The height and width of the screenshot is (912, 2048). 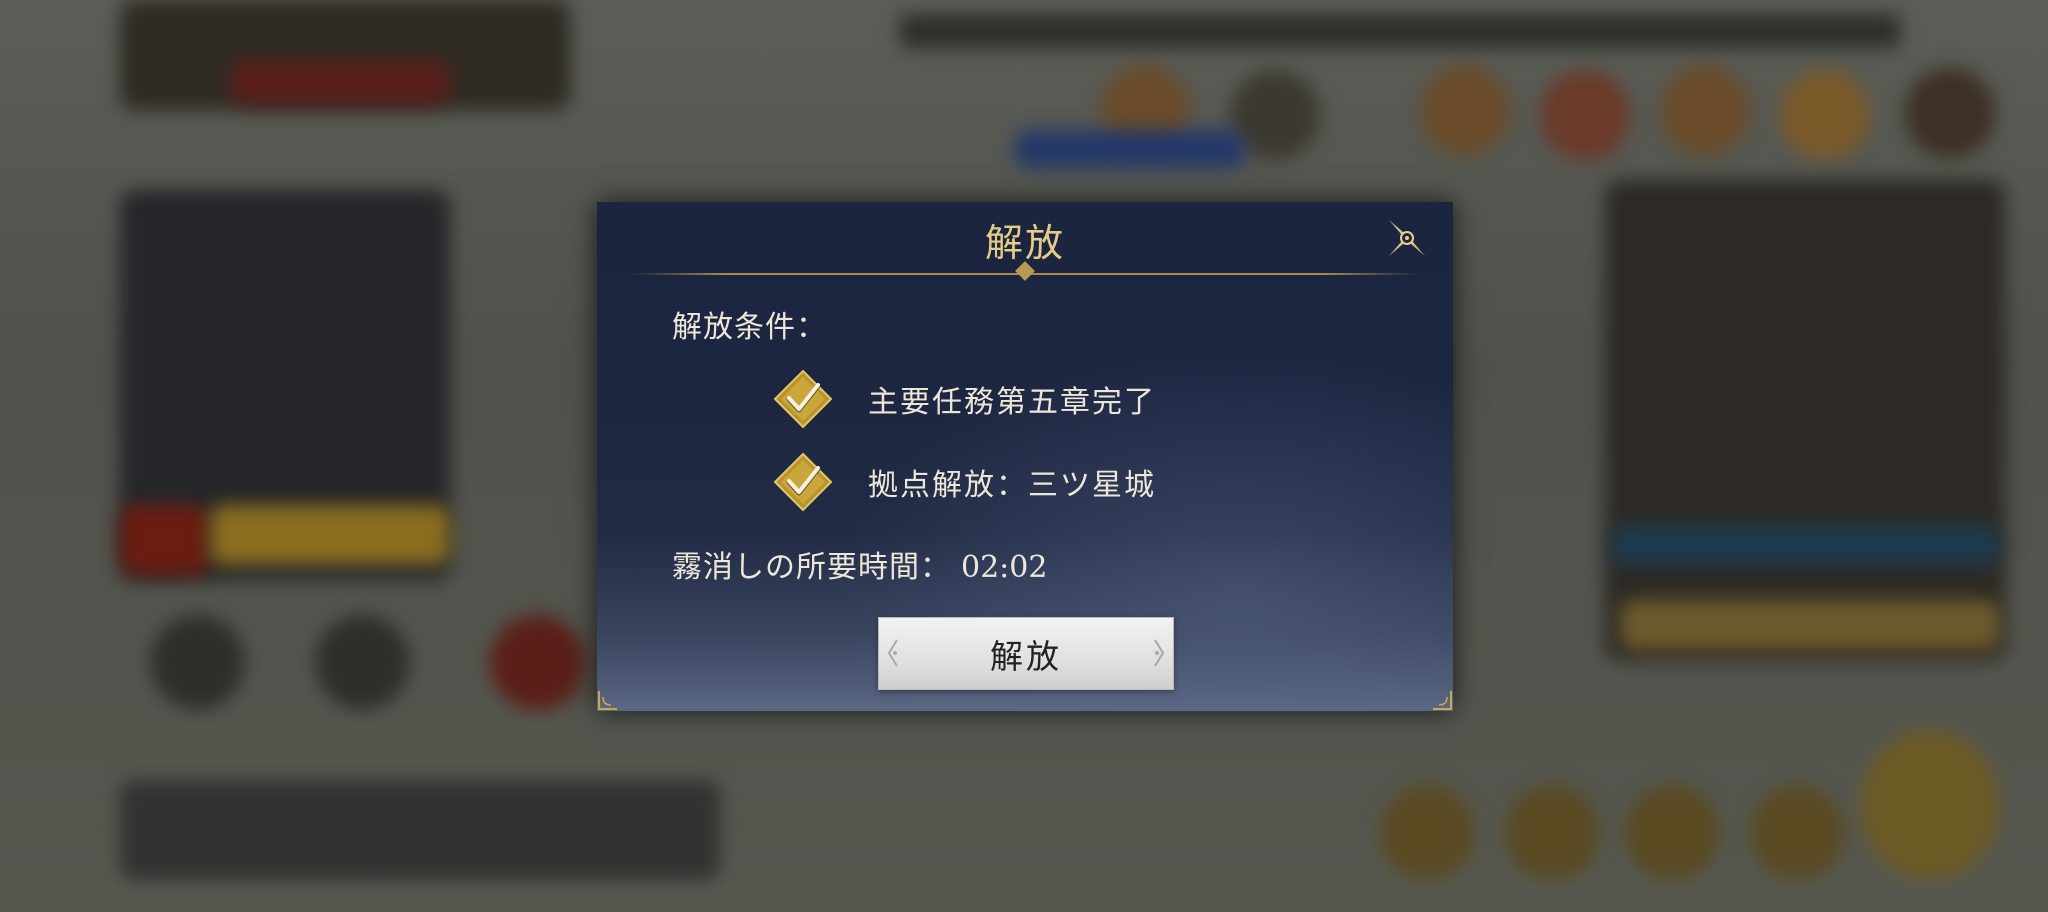 I want to click on condition-text: 拠点解放：三ツ星城, so click(x=1012, y=485).